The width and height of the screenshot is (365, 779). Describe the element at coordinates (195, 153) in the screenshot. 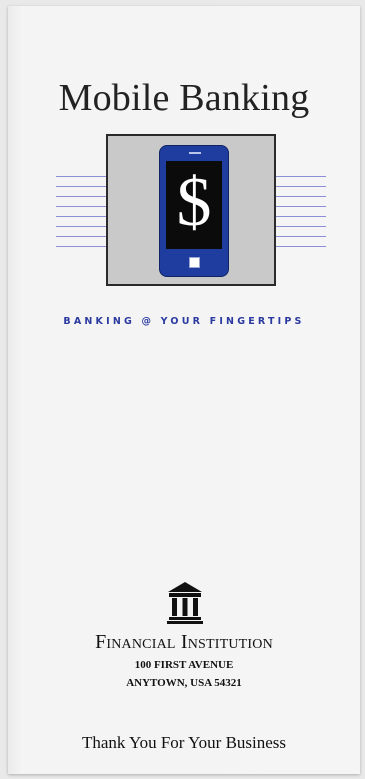

I see `phone-speaker` at that location.